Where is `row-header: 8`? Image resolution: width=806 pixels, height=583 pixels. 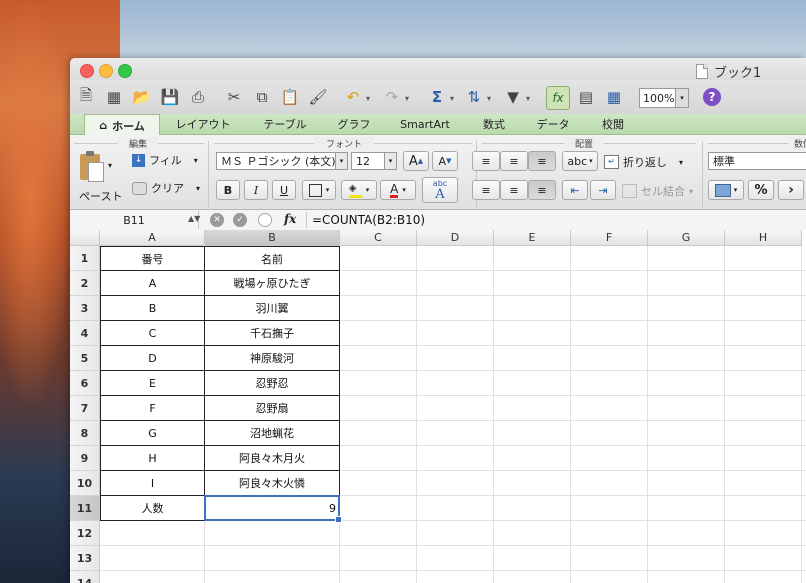 row-header: 8 is located at coordinates (85, 433).